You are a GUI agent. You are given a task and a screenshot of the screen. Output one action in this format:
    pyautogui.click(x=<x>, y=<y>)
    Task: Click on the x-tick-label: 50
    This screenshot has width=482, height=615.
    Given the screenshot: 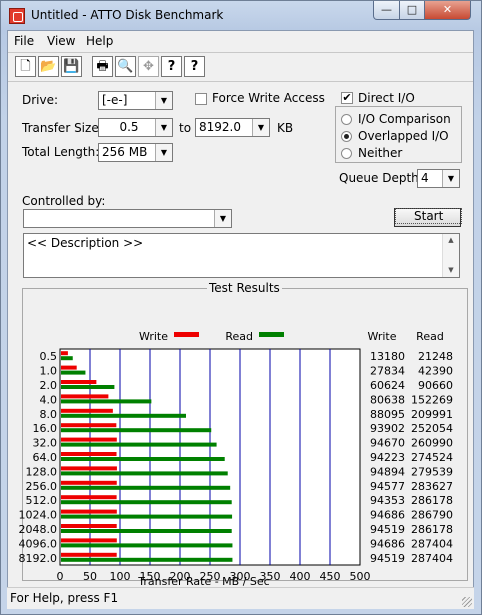 What is the action you would take?
    pyautogui.click(x=90, y=576)
    